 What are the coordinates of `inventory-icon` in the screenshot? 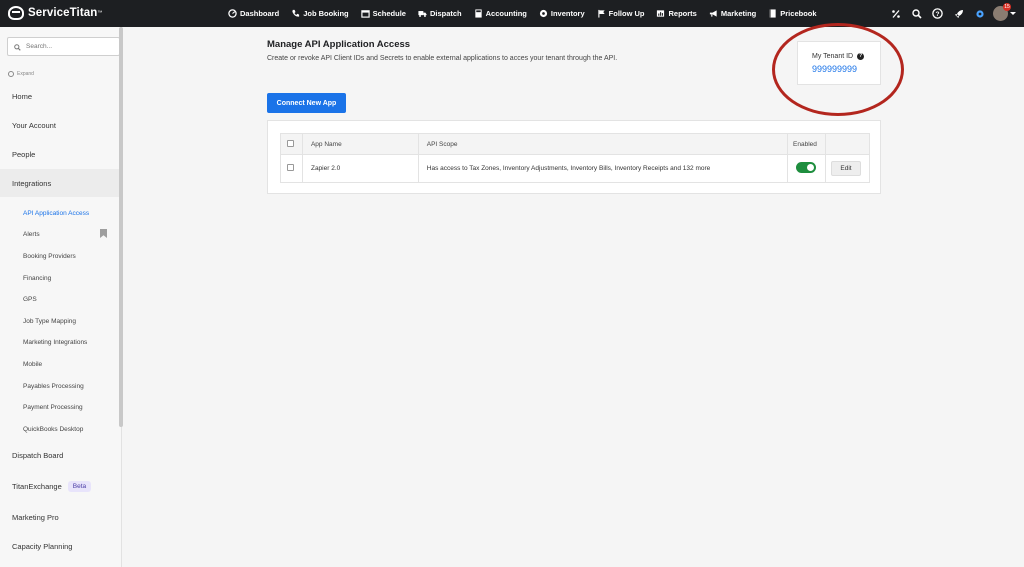 It's located at (543, 13).